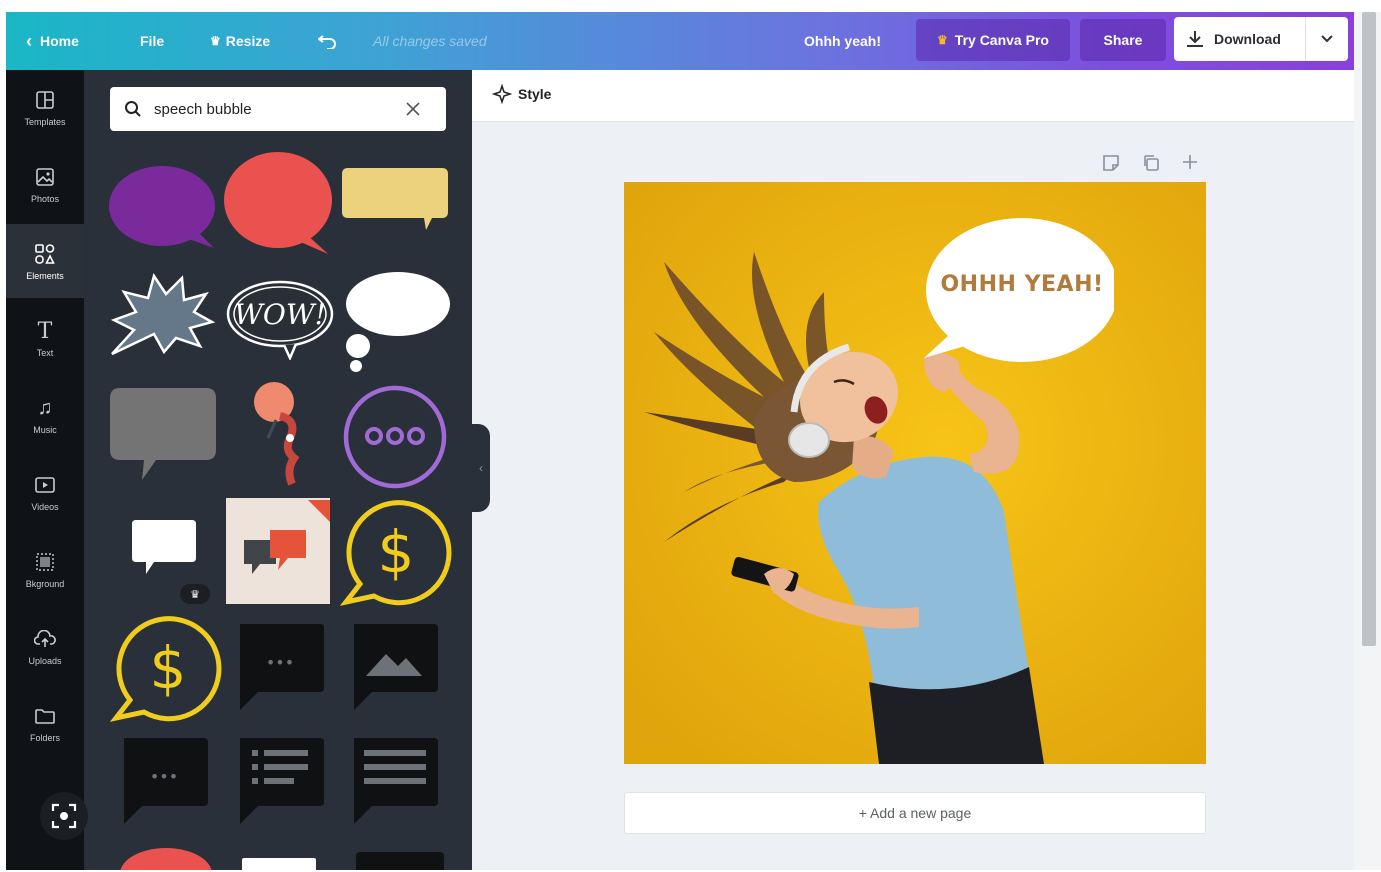  Describe the element at coordinates (1022, 284) in the screenshot. I see `bubble-text: OHHH YEAH!` at that location.